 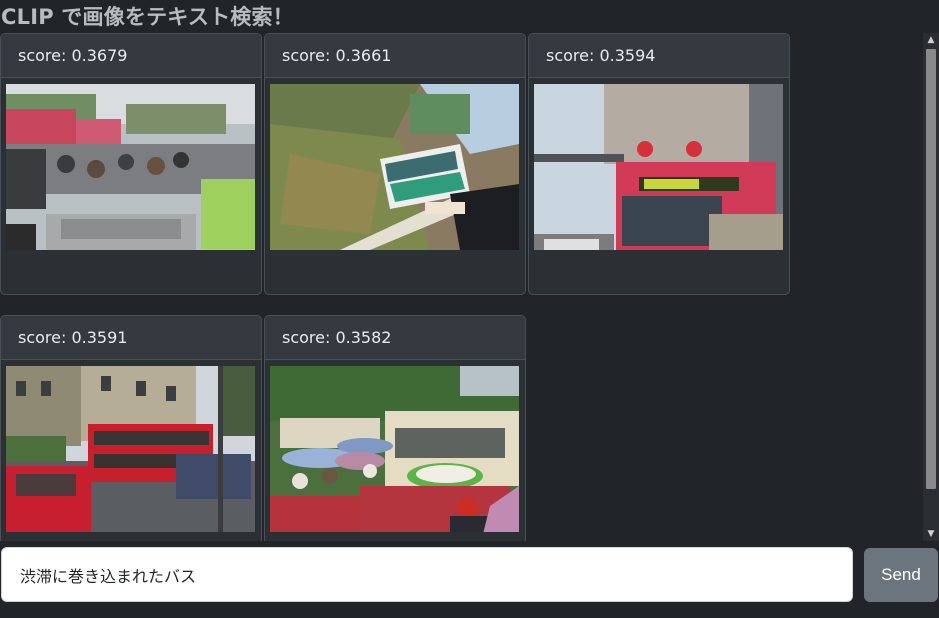 I want to click on scroll-up-arrow-icon: ▲, so click(x=931, y=40).